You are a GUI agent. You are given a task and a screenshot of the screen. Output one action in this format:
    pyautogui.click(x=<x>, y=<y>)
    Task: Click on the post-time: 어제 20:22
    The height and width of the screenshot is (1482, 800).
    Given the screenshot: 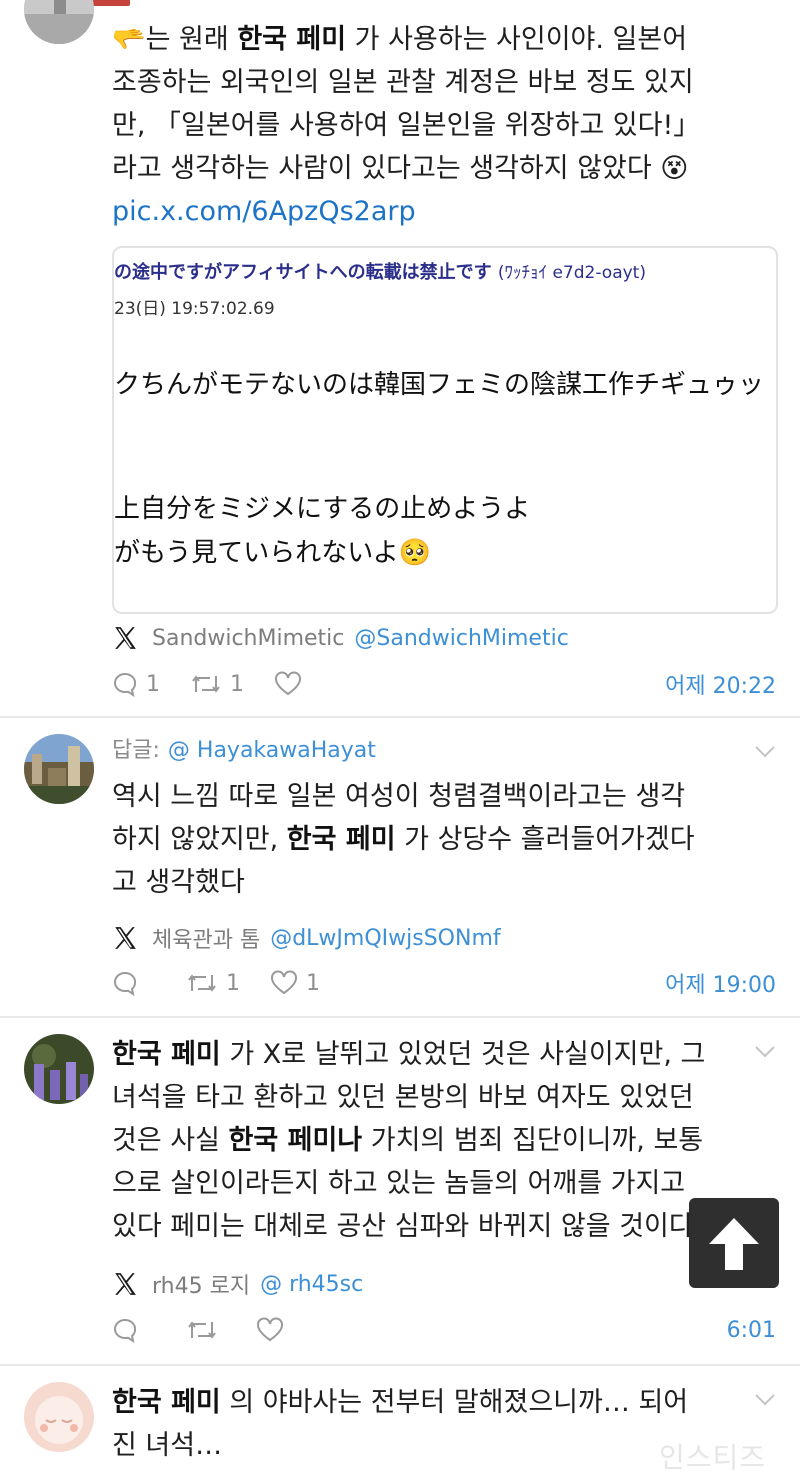 What is the action you would take?
    pyautogui.click(x=720, y=684)
    